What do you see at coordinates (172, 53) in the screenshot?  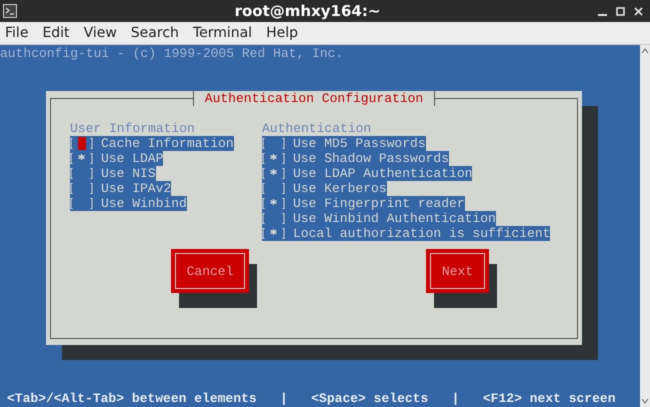 I see `header-line: authconfig-tui - (c) 1999-2005 Red Hat, Inc.` at bounding box center [172, 53].